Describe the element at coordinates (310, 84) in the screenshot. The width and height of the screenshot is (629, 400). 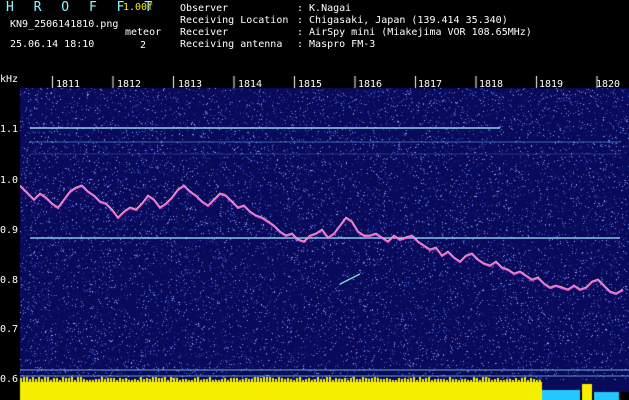
I see `x-tick-label: 1815` at that location.